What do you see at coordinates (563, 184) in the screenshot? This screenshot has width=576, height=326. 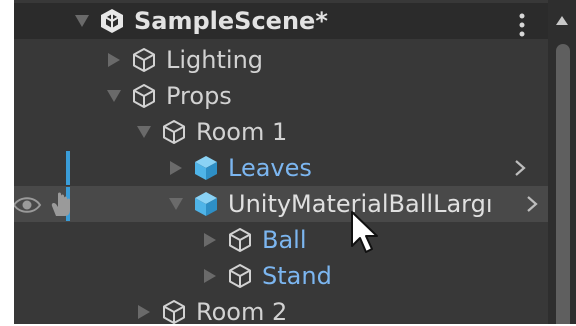 I see `scrollbar-thumb` at bounding box center [563, 184].